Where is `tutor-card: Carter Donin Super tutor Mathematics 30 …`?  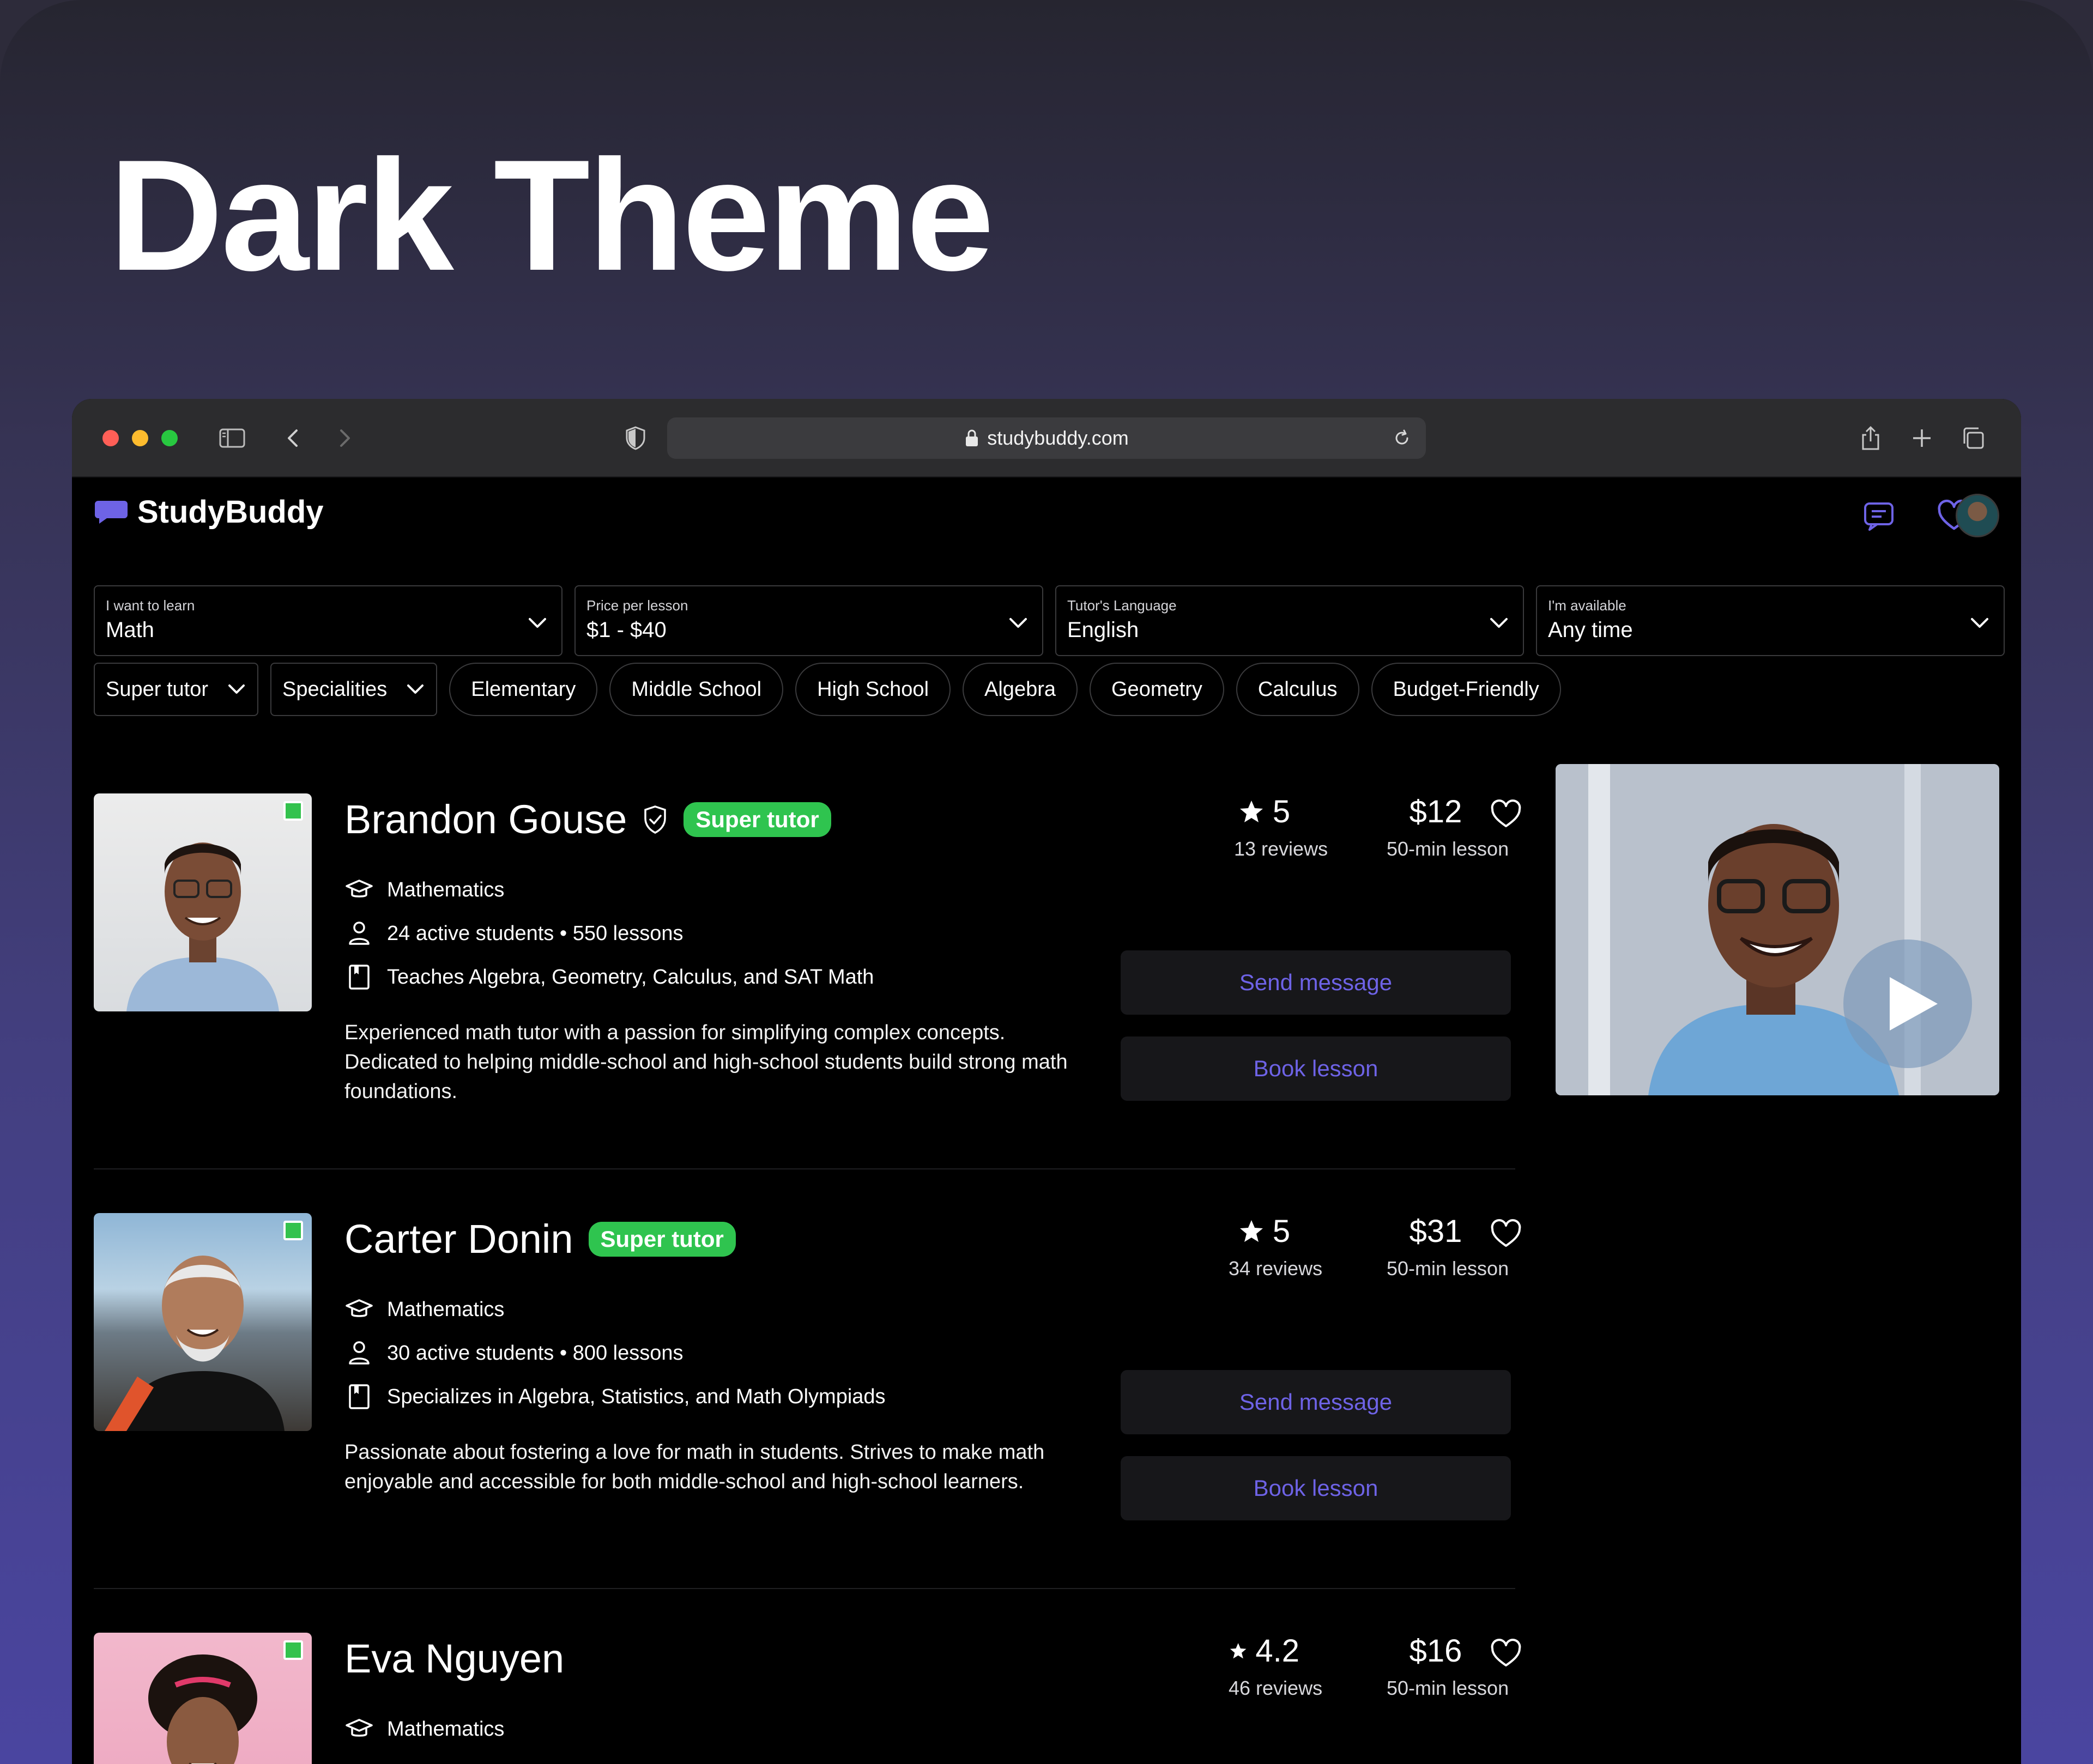
tutor-card: Carter Donin Super tutor Mathematics 30 … is located at coordinates (807, 1393).